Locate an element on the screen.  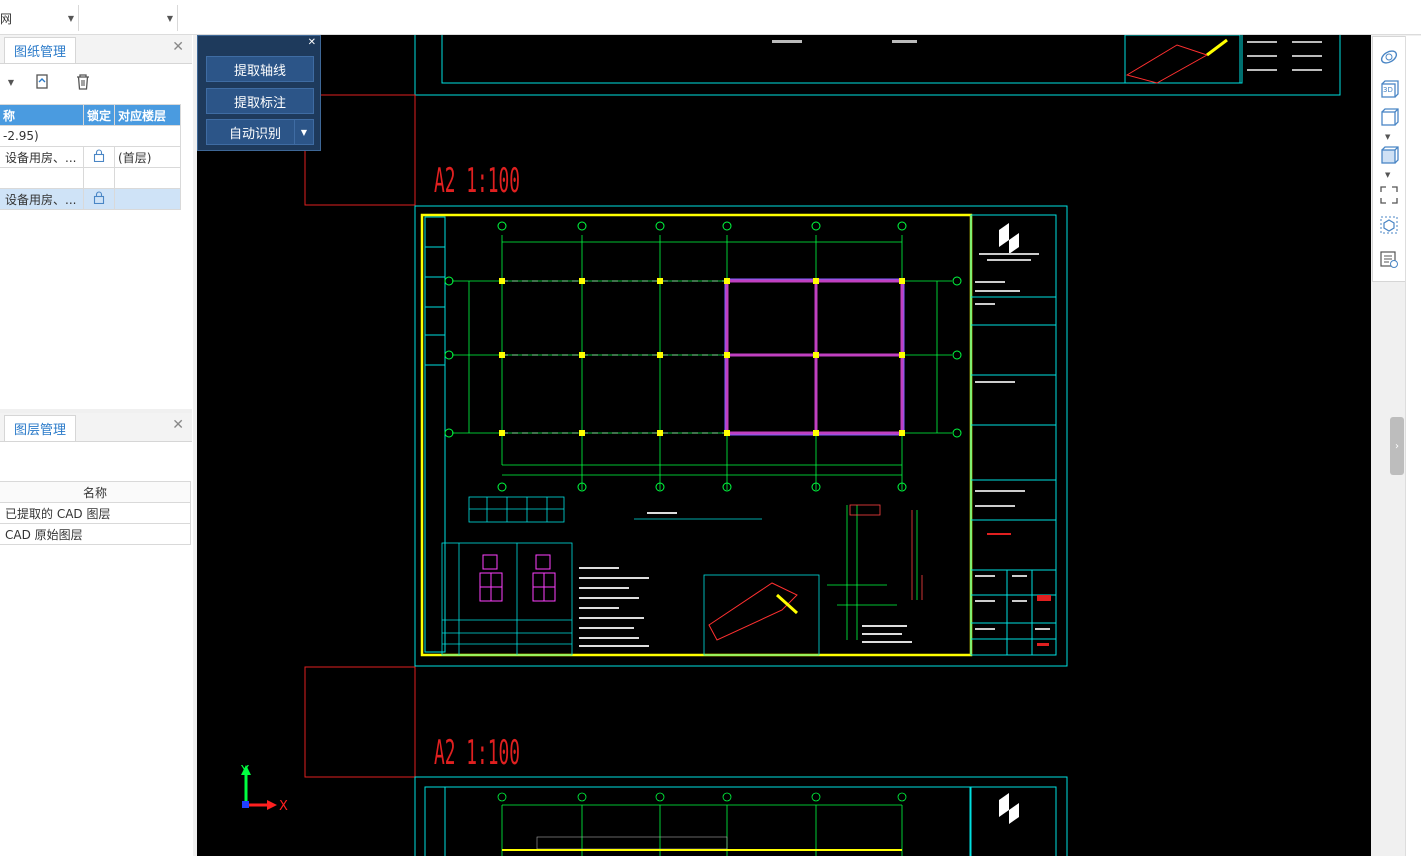
orbit-icon is located at coordinates (1389, 57).